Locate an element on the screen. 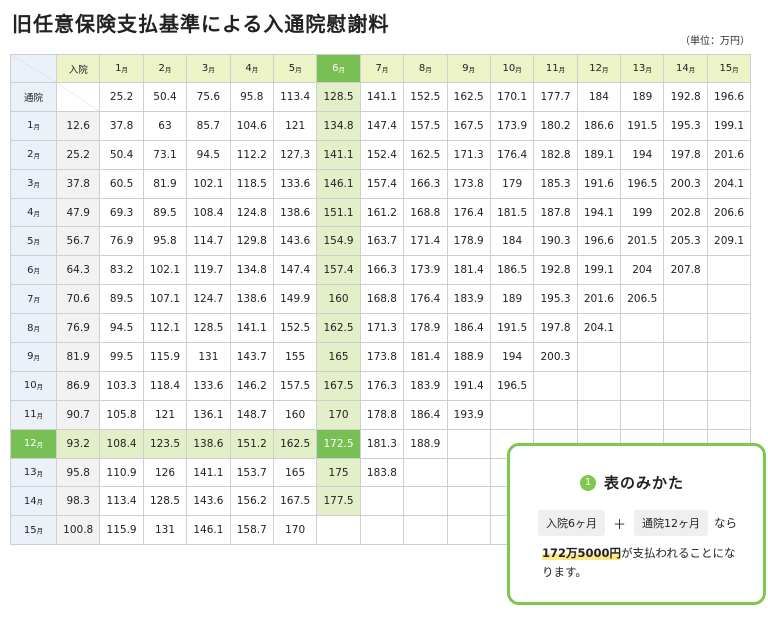 The image size is (768, 626). row-header-12: 12 月 is located at coordinates (34, 444).